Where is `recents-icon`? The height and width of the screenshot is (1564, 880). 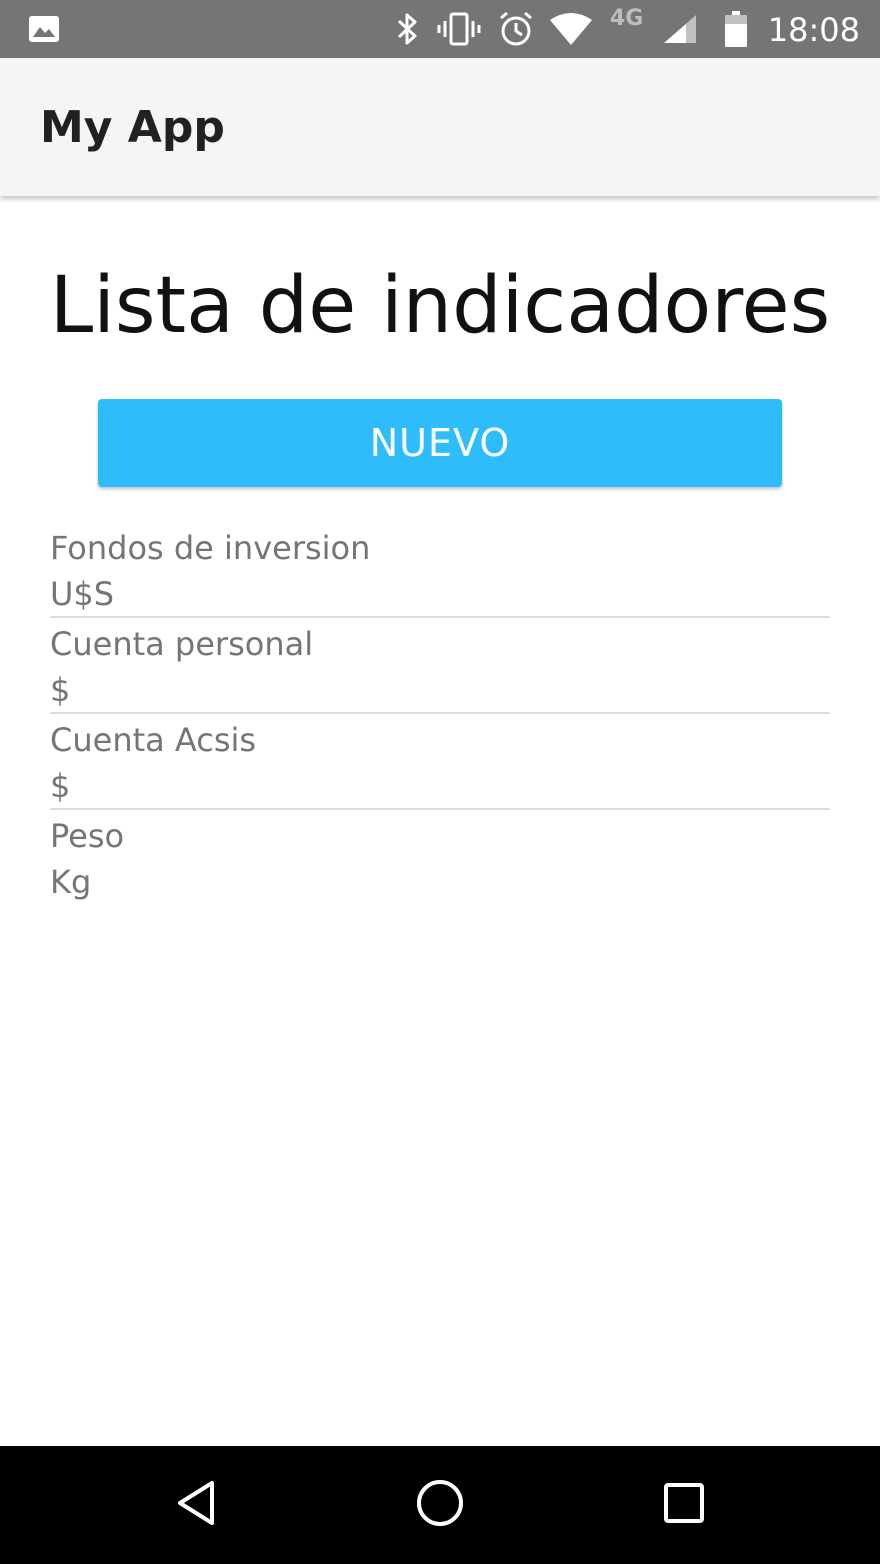 recents-icon is located at coordinates (684, 1505).